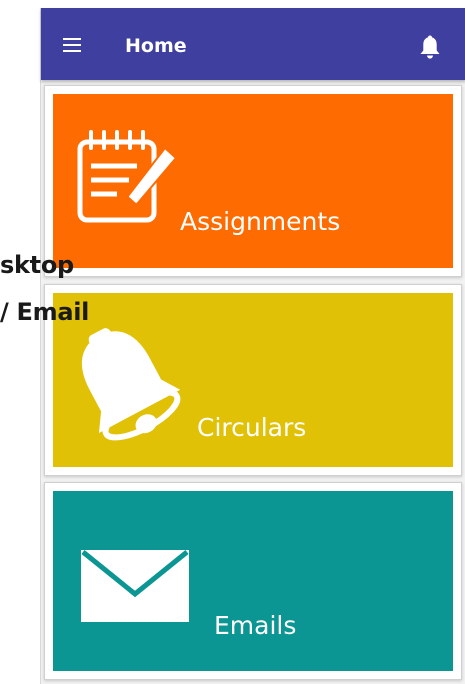  I want to click on notepad-pencil-icon, so click(132, 179).